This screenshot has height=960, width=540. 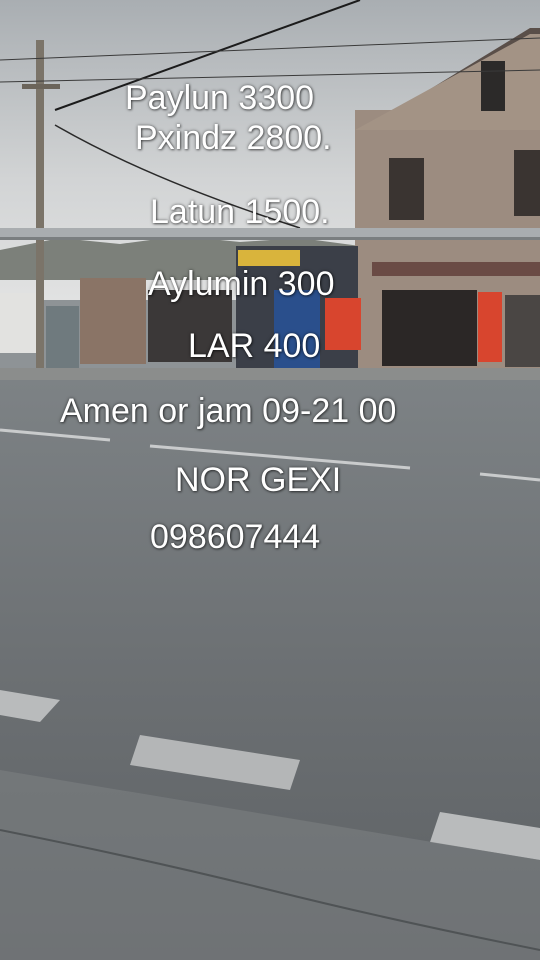 I want to click on price-aylumin: Aylumin 300, so click(x=241, y=284).